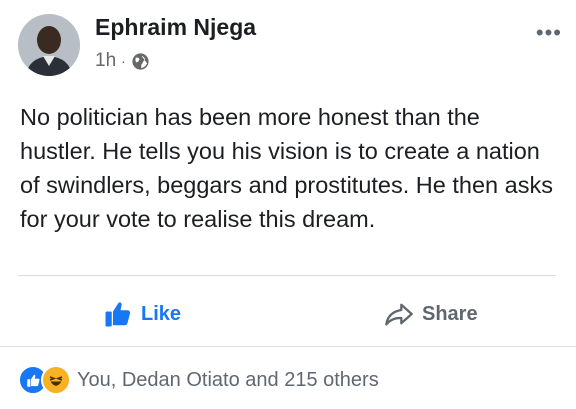  Describe the element at coordinates (105, 61) in the screenshot. I see `post-time: 1h` at that location.